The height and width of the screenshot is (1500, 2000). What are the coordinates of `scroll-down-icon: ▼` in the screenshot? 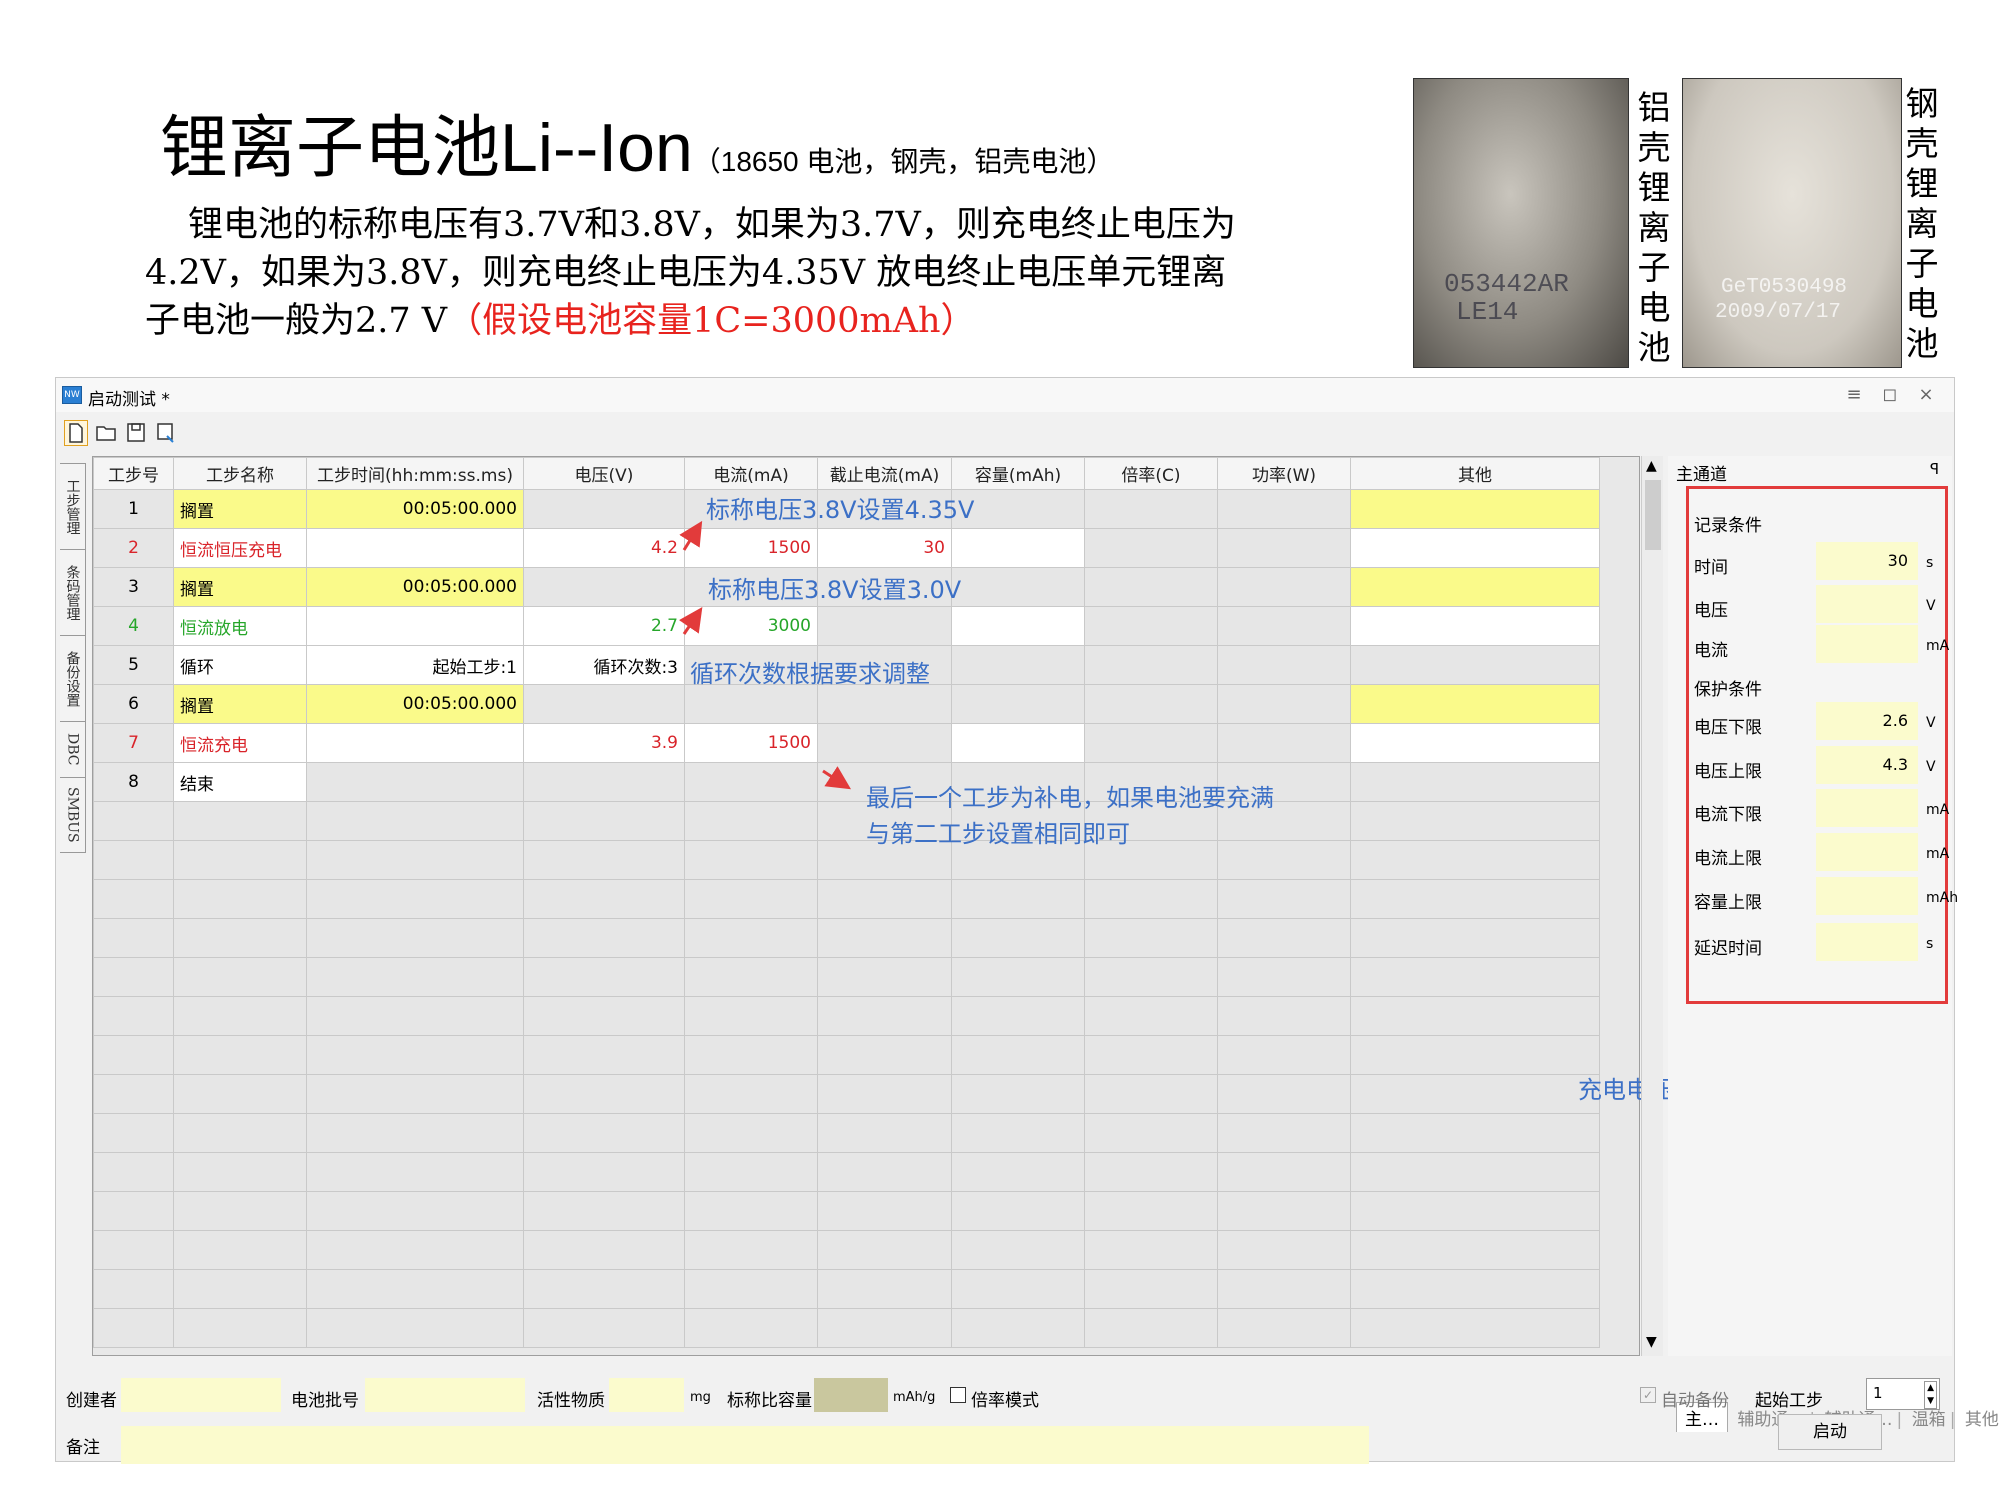 It's located at (1651, 1342).